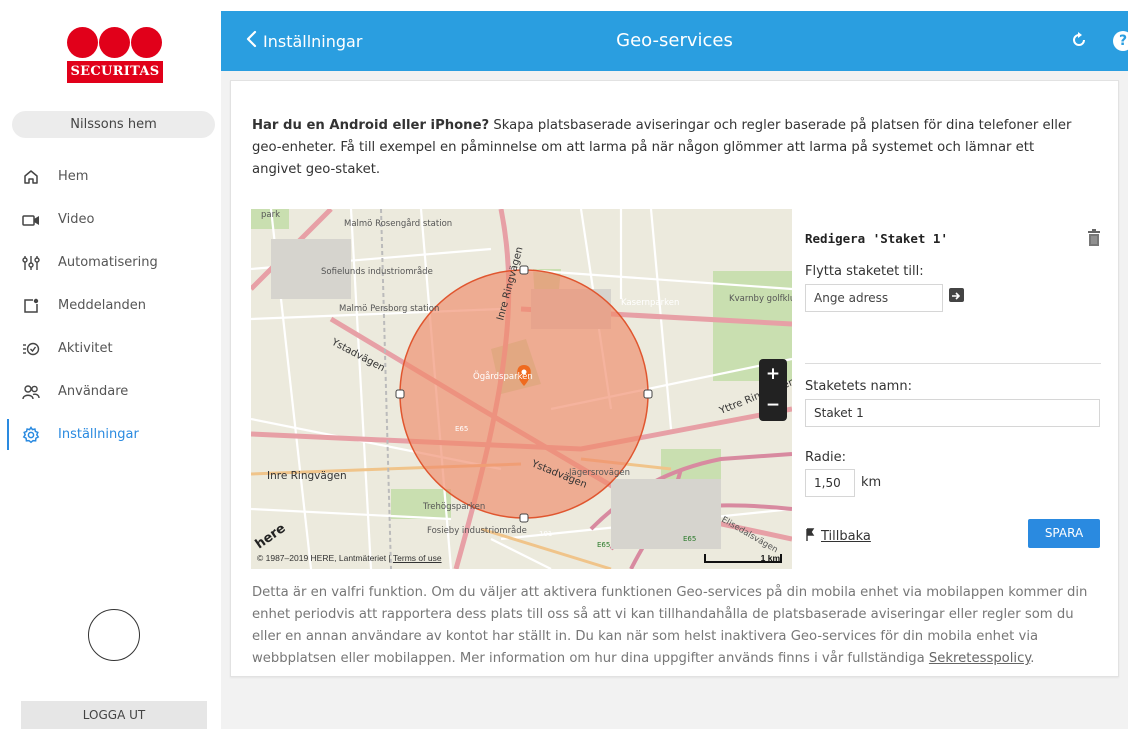 The image size is (1128, 729). What do you see at coordinates (31, 349) in the screenshot?
I see `activity-icon` at bounding box center [31, 349].